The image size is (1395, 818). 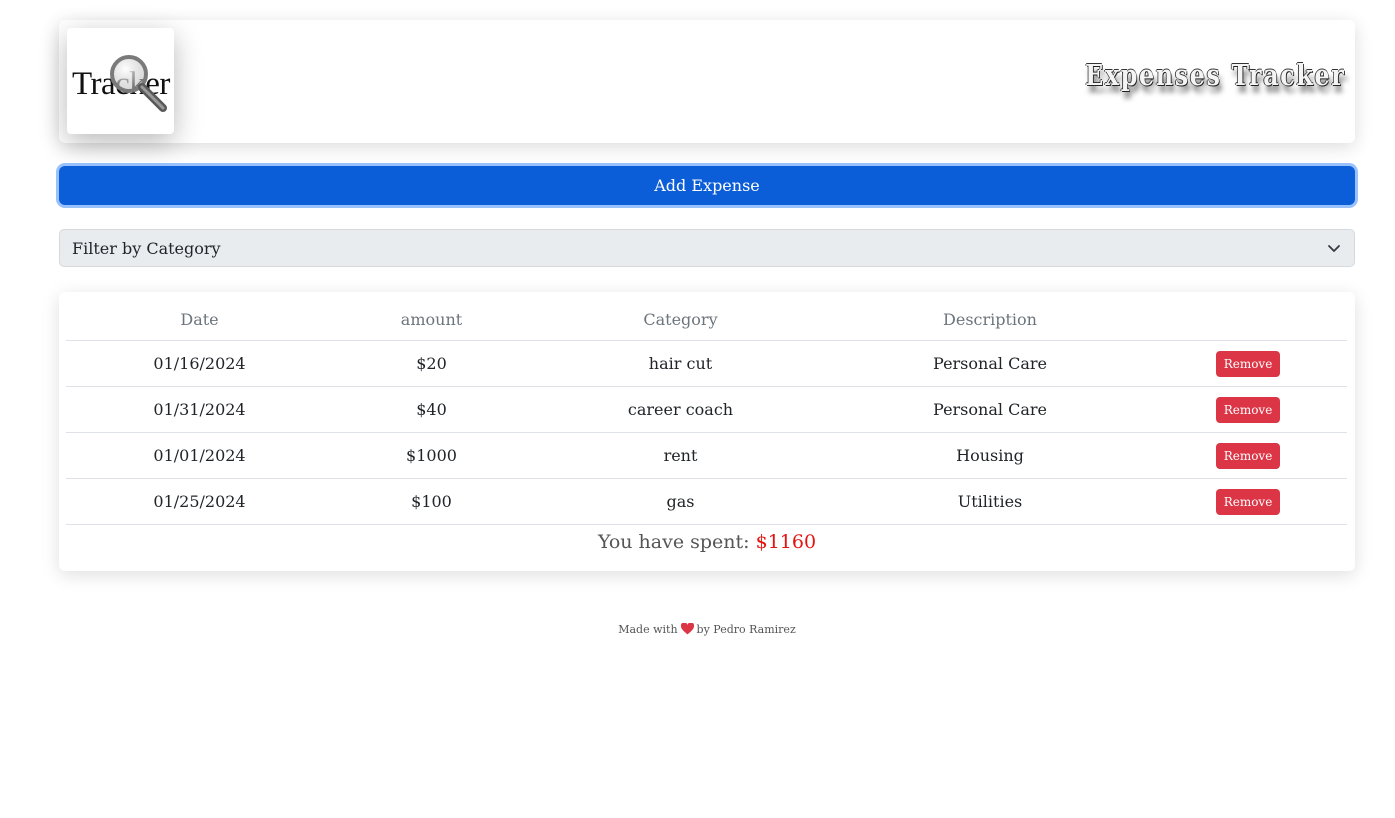 I want to click on table-row: 01/01/2024 $1000 rent Housing Remove, so click(x=706, y=455).